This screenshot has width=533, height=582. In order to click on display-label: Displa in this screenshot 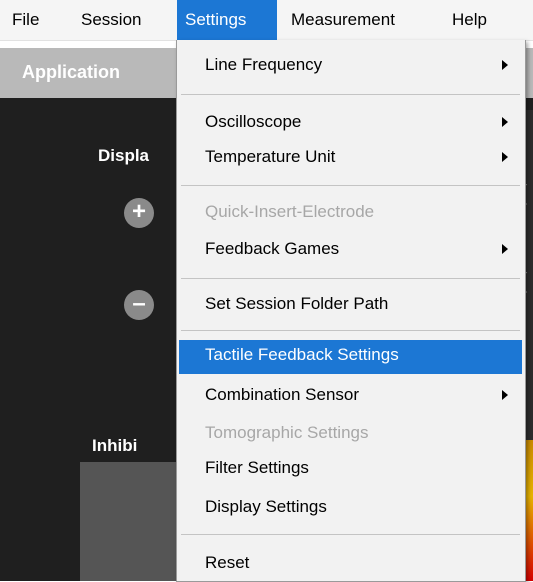, I will do `click(124, 155)`.